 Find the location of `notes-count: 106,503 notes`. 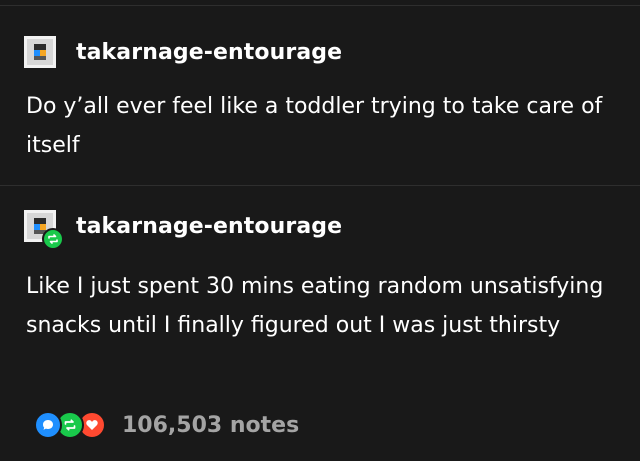

notes-count: 106,503 notes is located at coordinates (210, 425).